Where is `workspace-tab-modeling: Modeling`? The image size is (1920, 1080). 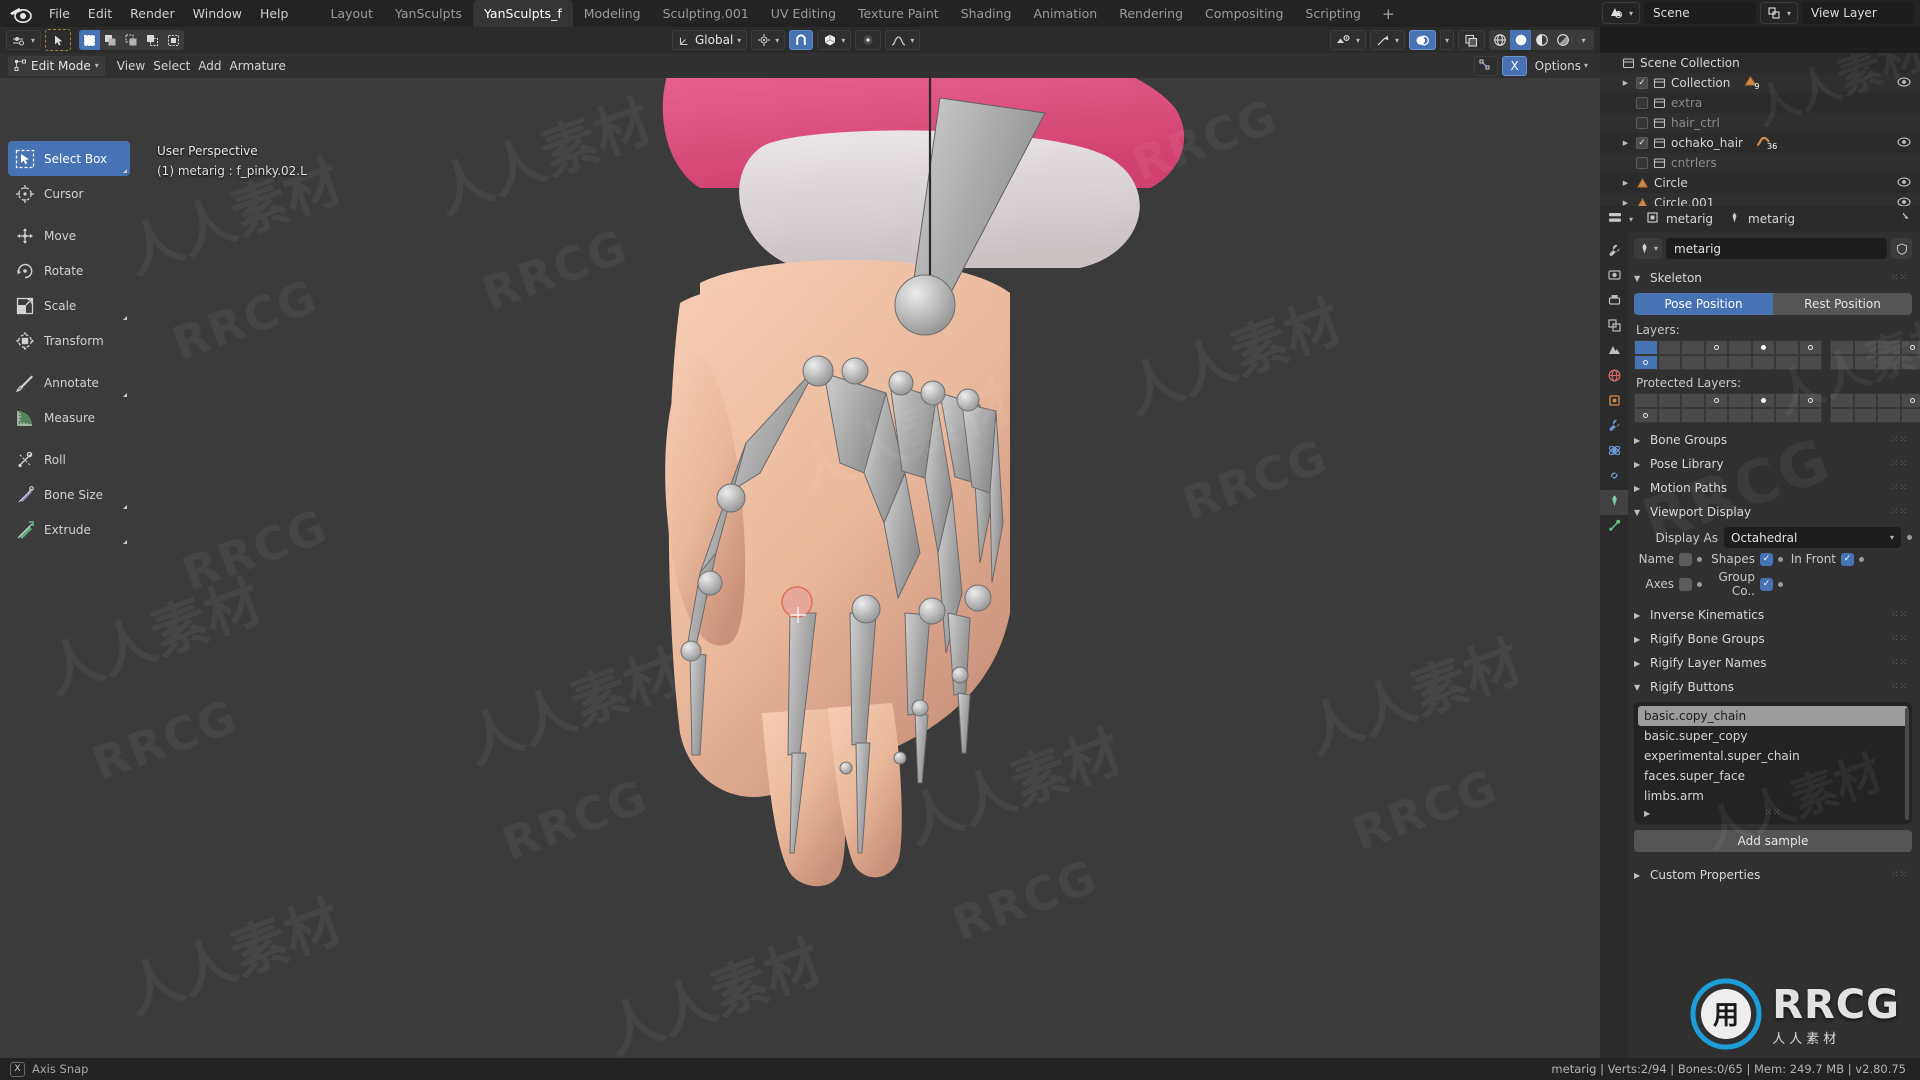
workspace-tab-modeling: Modeling is located at coordinates (612, 13).